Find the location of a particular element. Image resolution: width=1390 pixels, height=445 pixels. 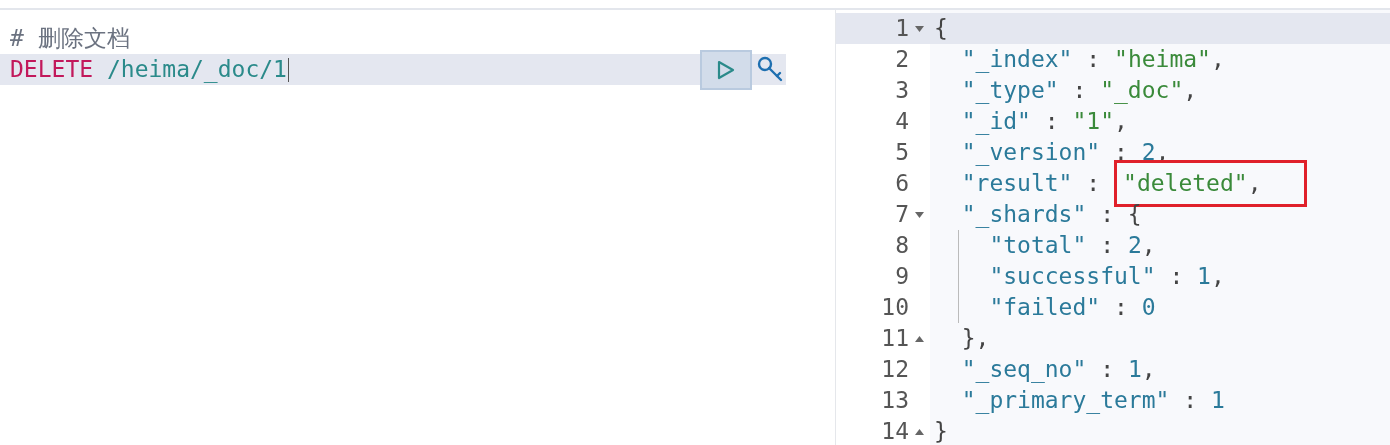

run-button is located at coordinates (726, 70).